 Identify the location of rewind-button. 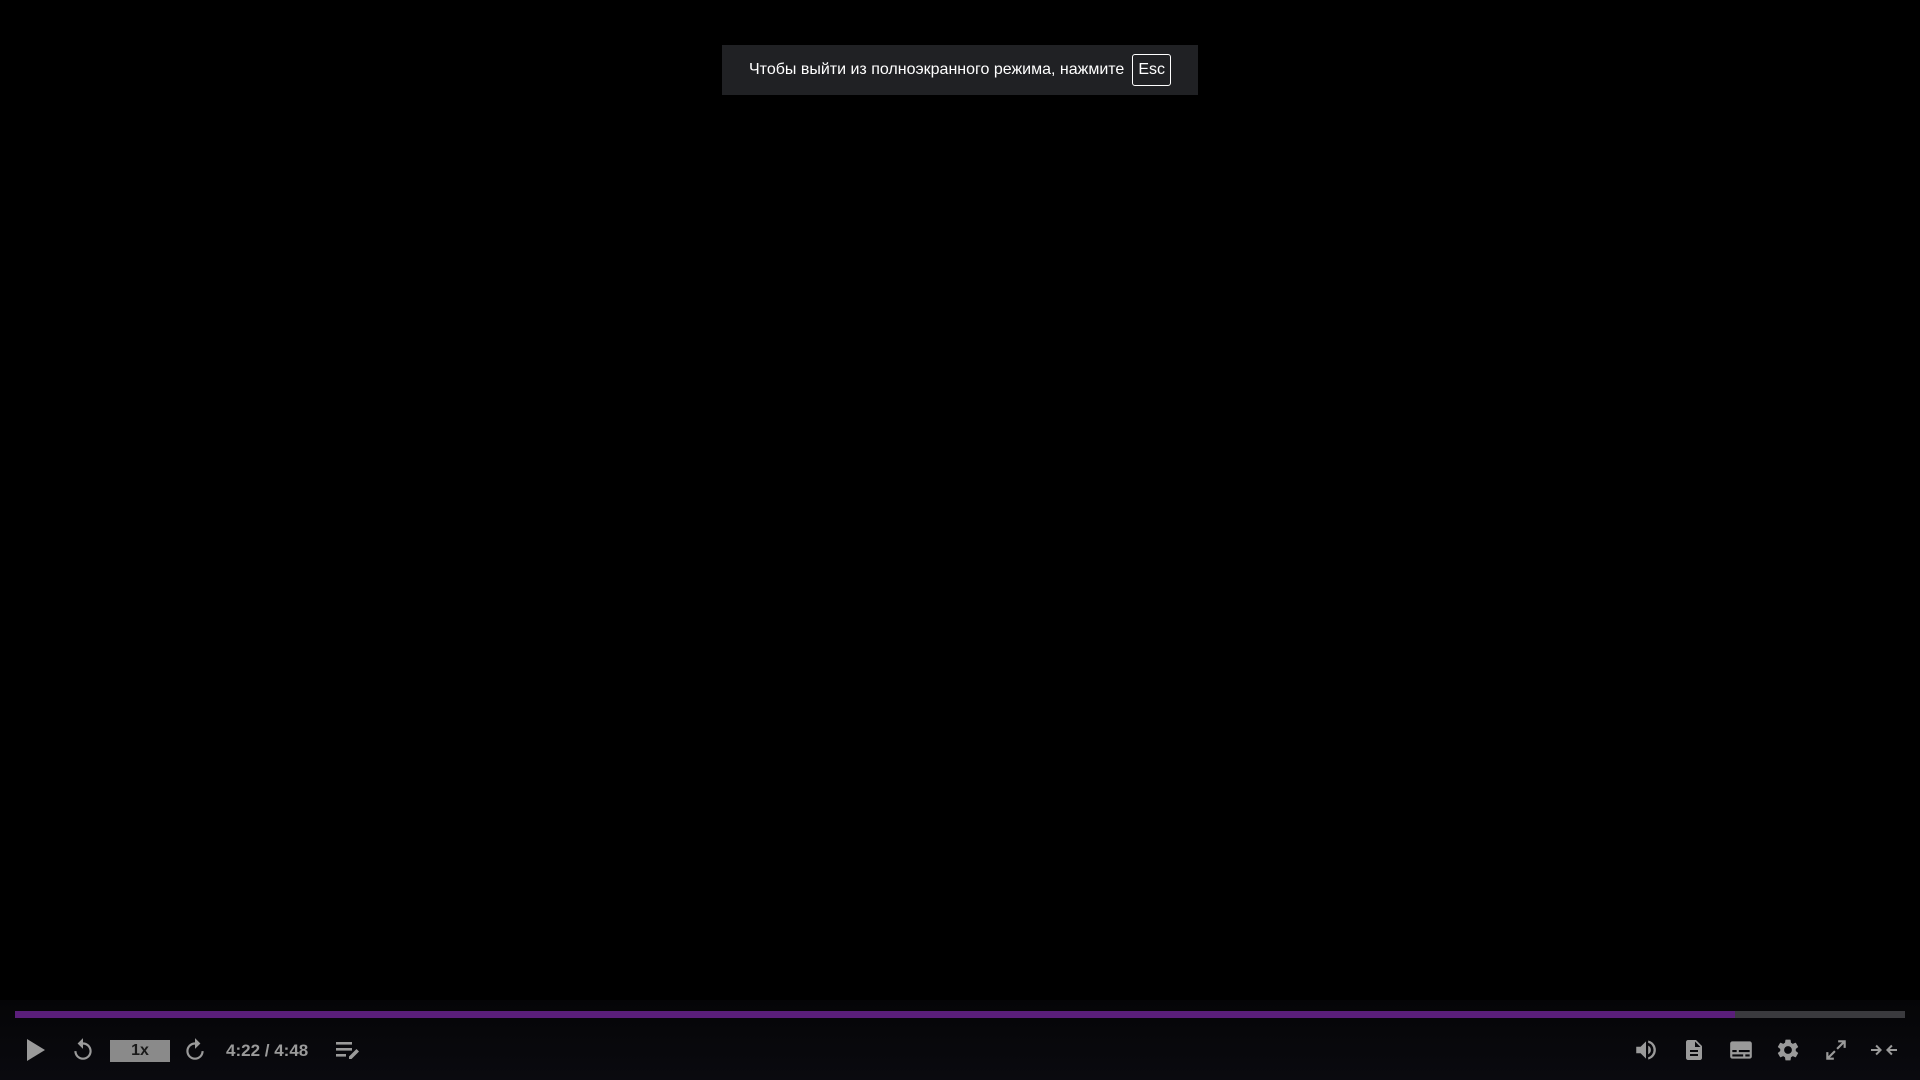
(83, 1050).